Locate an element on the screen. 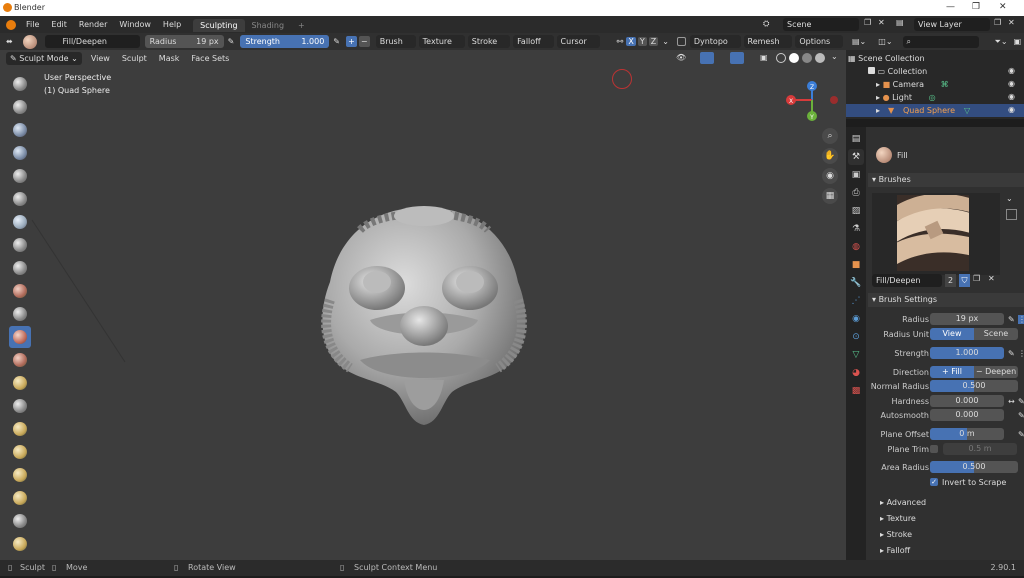 This screenshot has height=578, width=1024. dyntopo-checkbox is located at coordinates (681, 41).